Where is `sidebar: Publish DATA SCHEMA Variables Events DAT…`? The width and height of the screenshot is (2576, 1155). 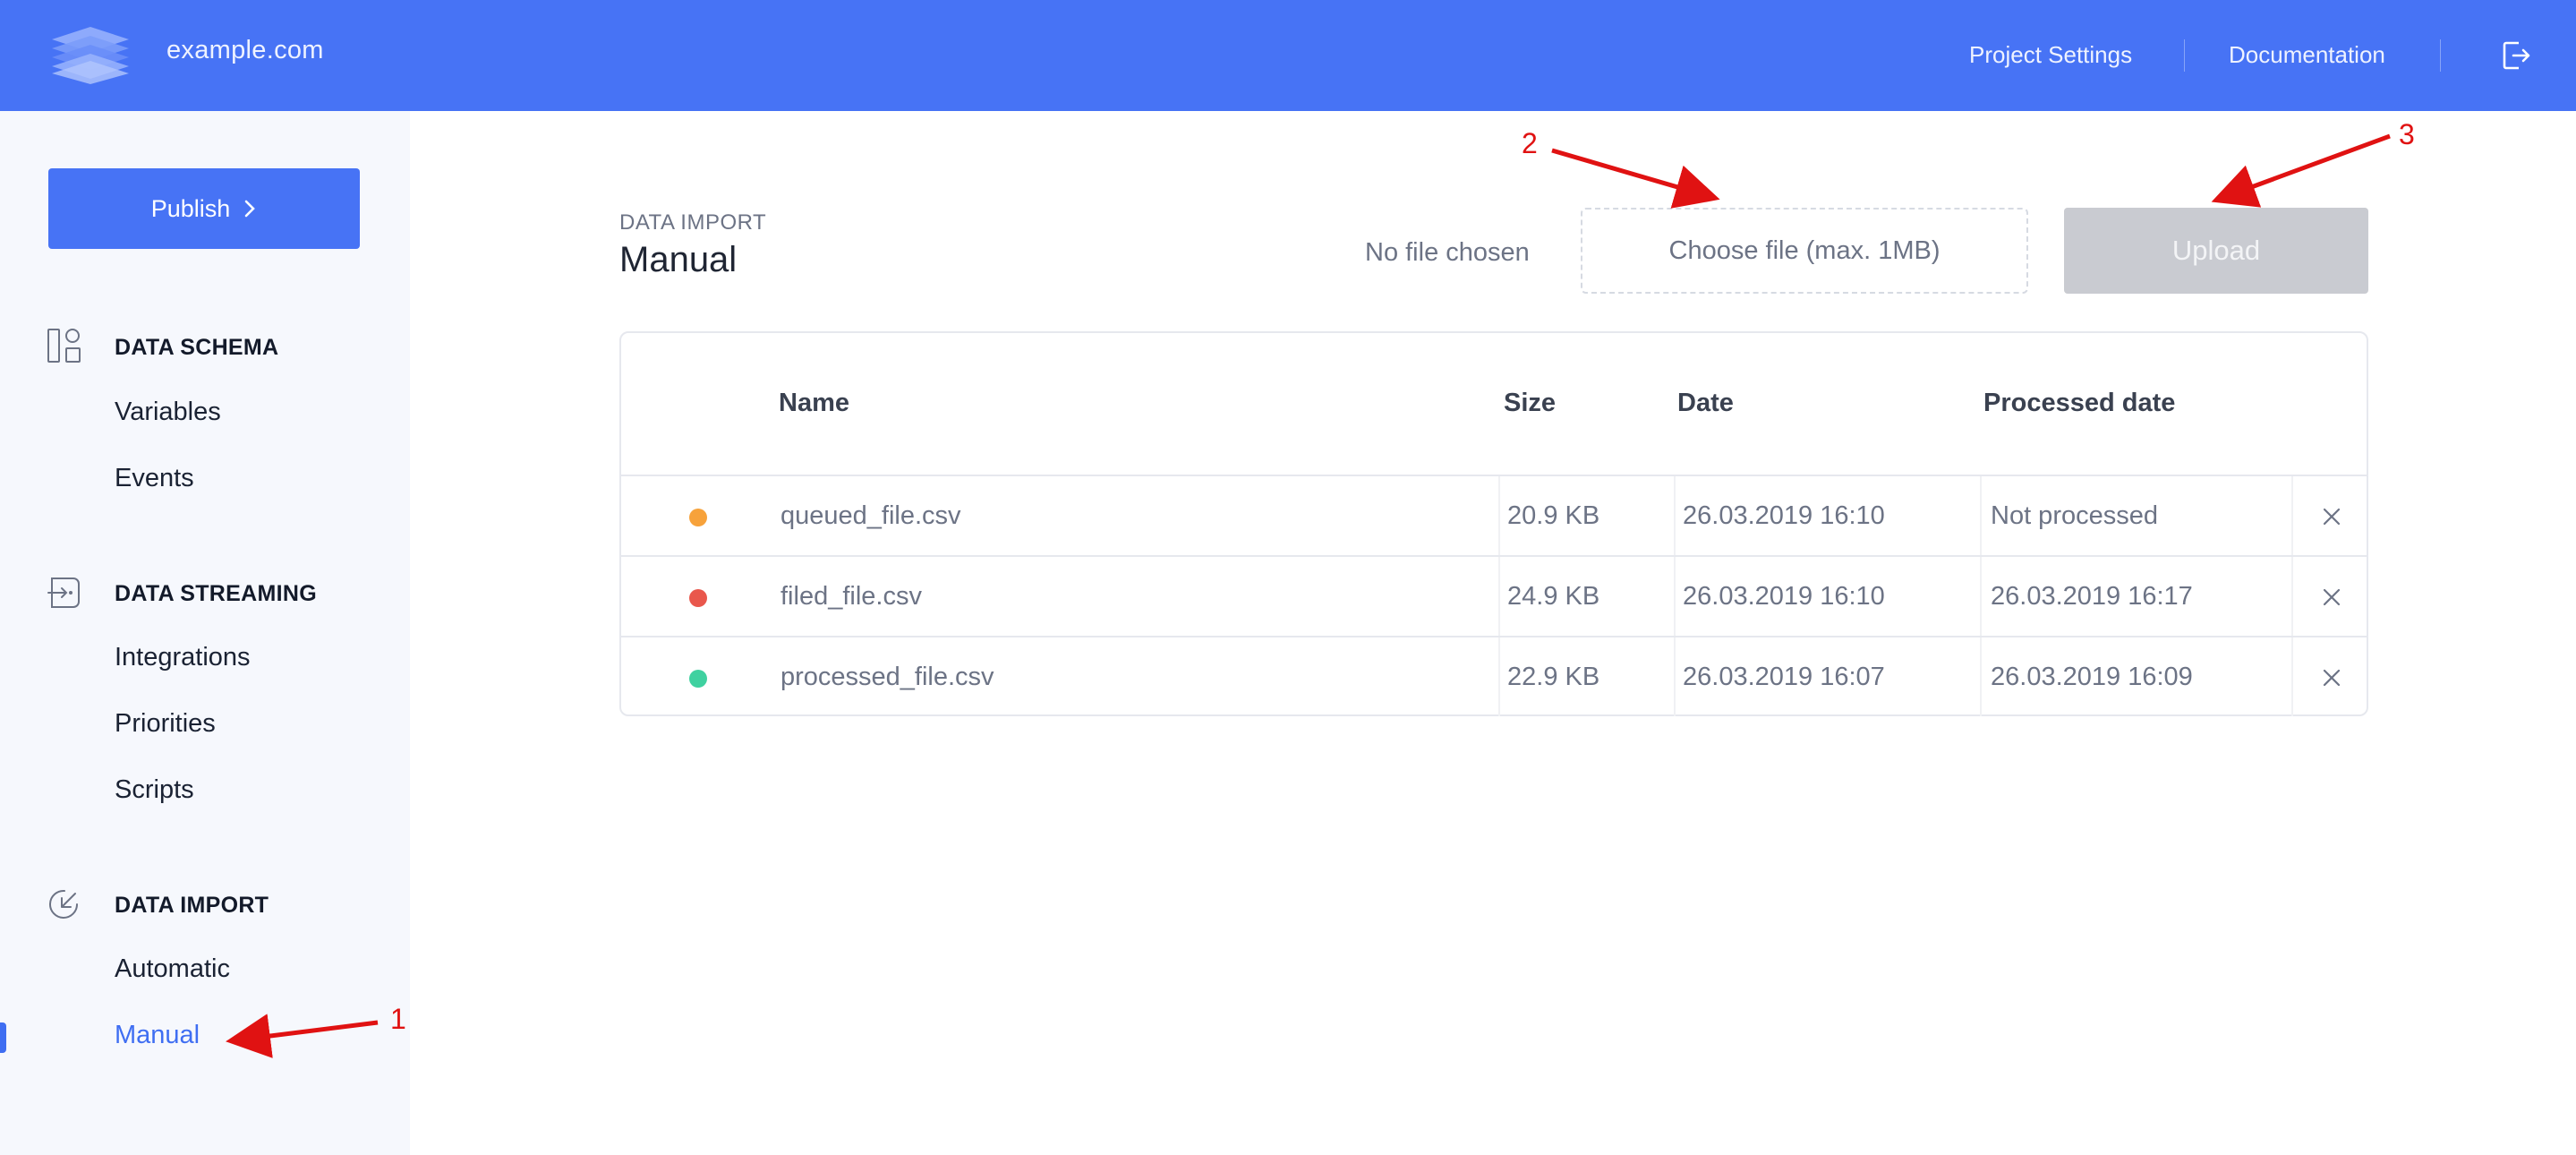
sidebar: Publish DATA SCHEMA Variables Events DAT… is located at coordinates (205, 633).